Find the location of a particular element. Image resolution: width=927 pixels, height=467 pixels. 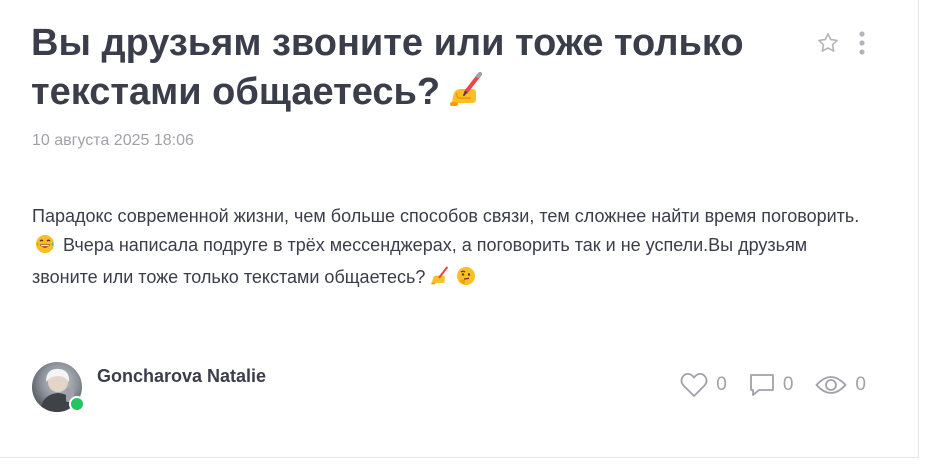

author-name: Goncharova Natalie is located at coordinates (181, 376).